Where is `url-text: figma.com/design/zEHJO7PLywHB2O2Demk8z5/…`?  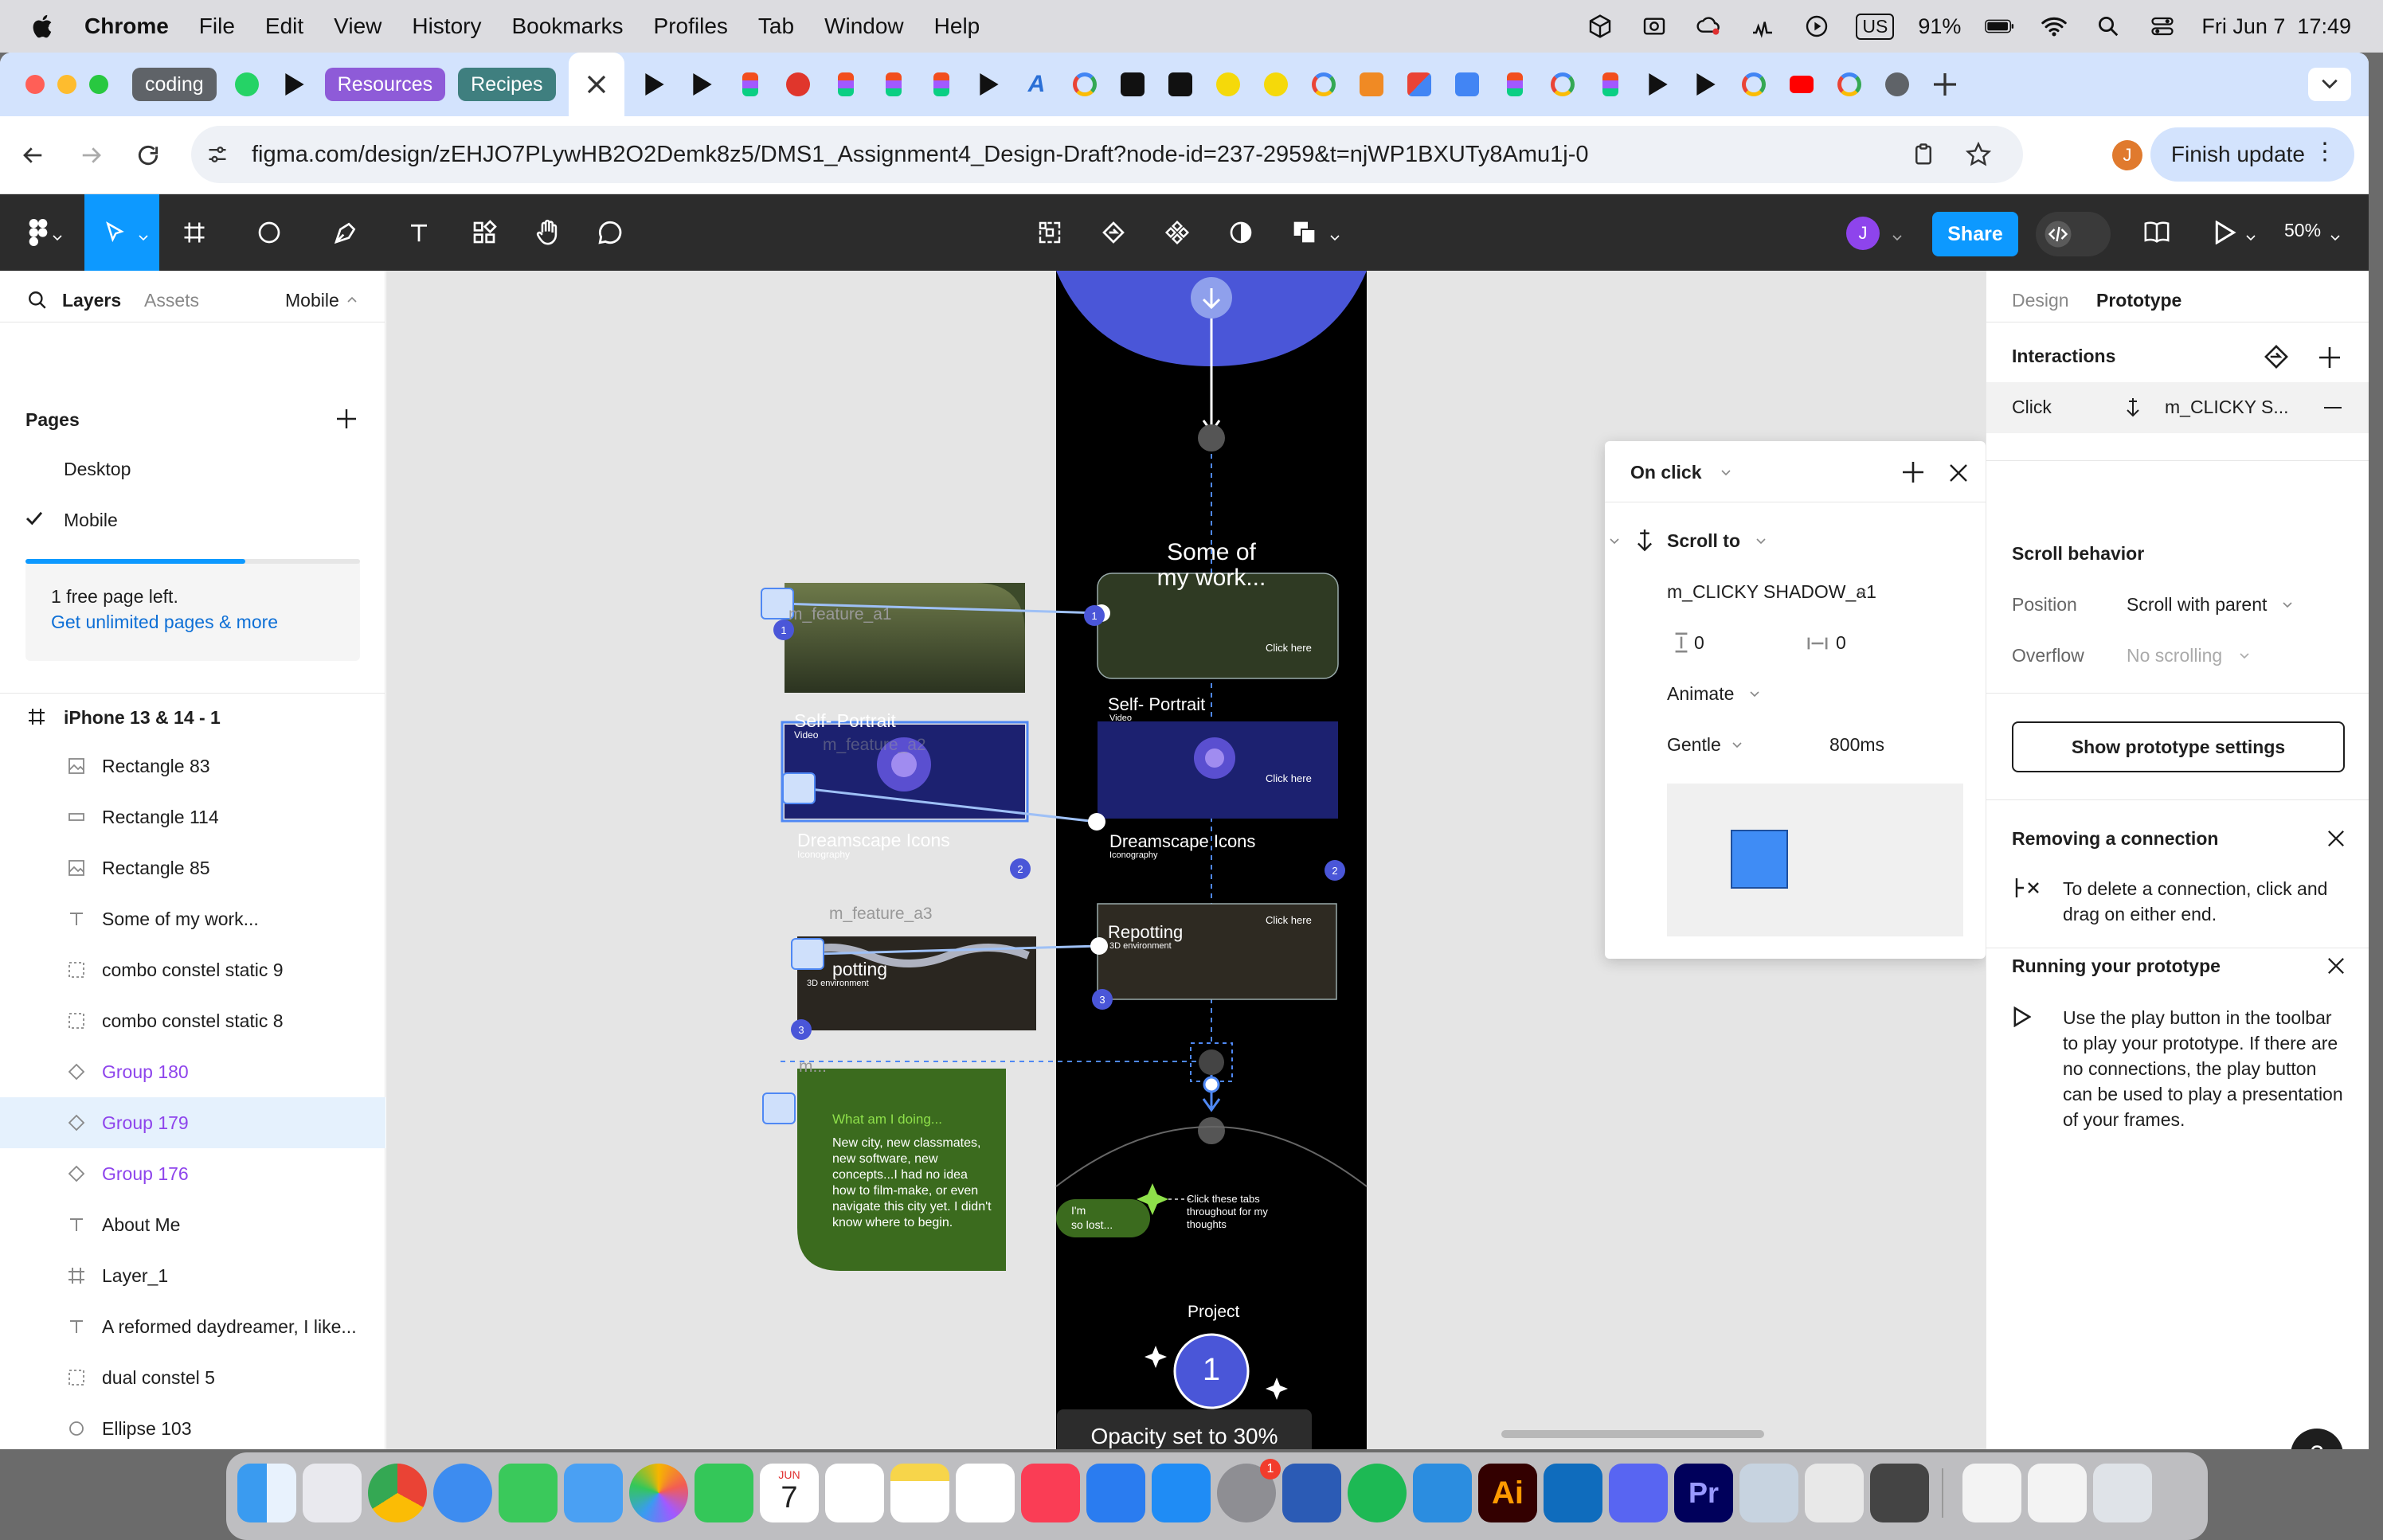 url-text: figma.com/design/zEHJO7PLywHB2O2Demk8z5/… is located at coordinates (920, 155).